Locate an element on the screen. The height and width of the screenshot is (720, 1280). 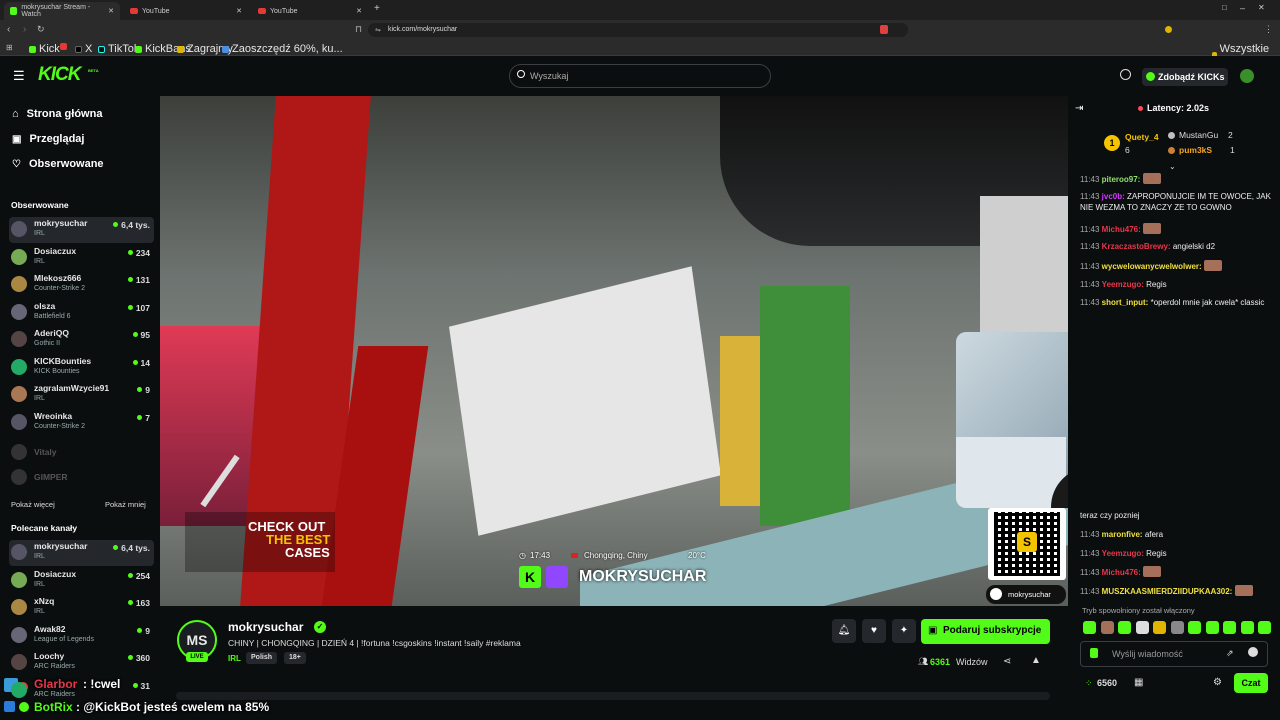
chat-username: KrzaczastoBrewy: is located at coordinates (1136, 246).